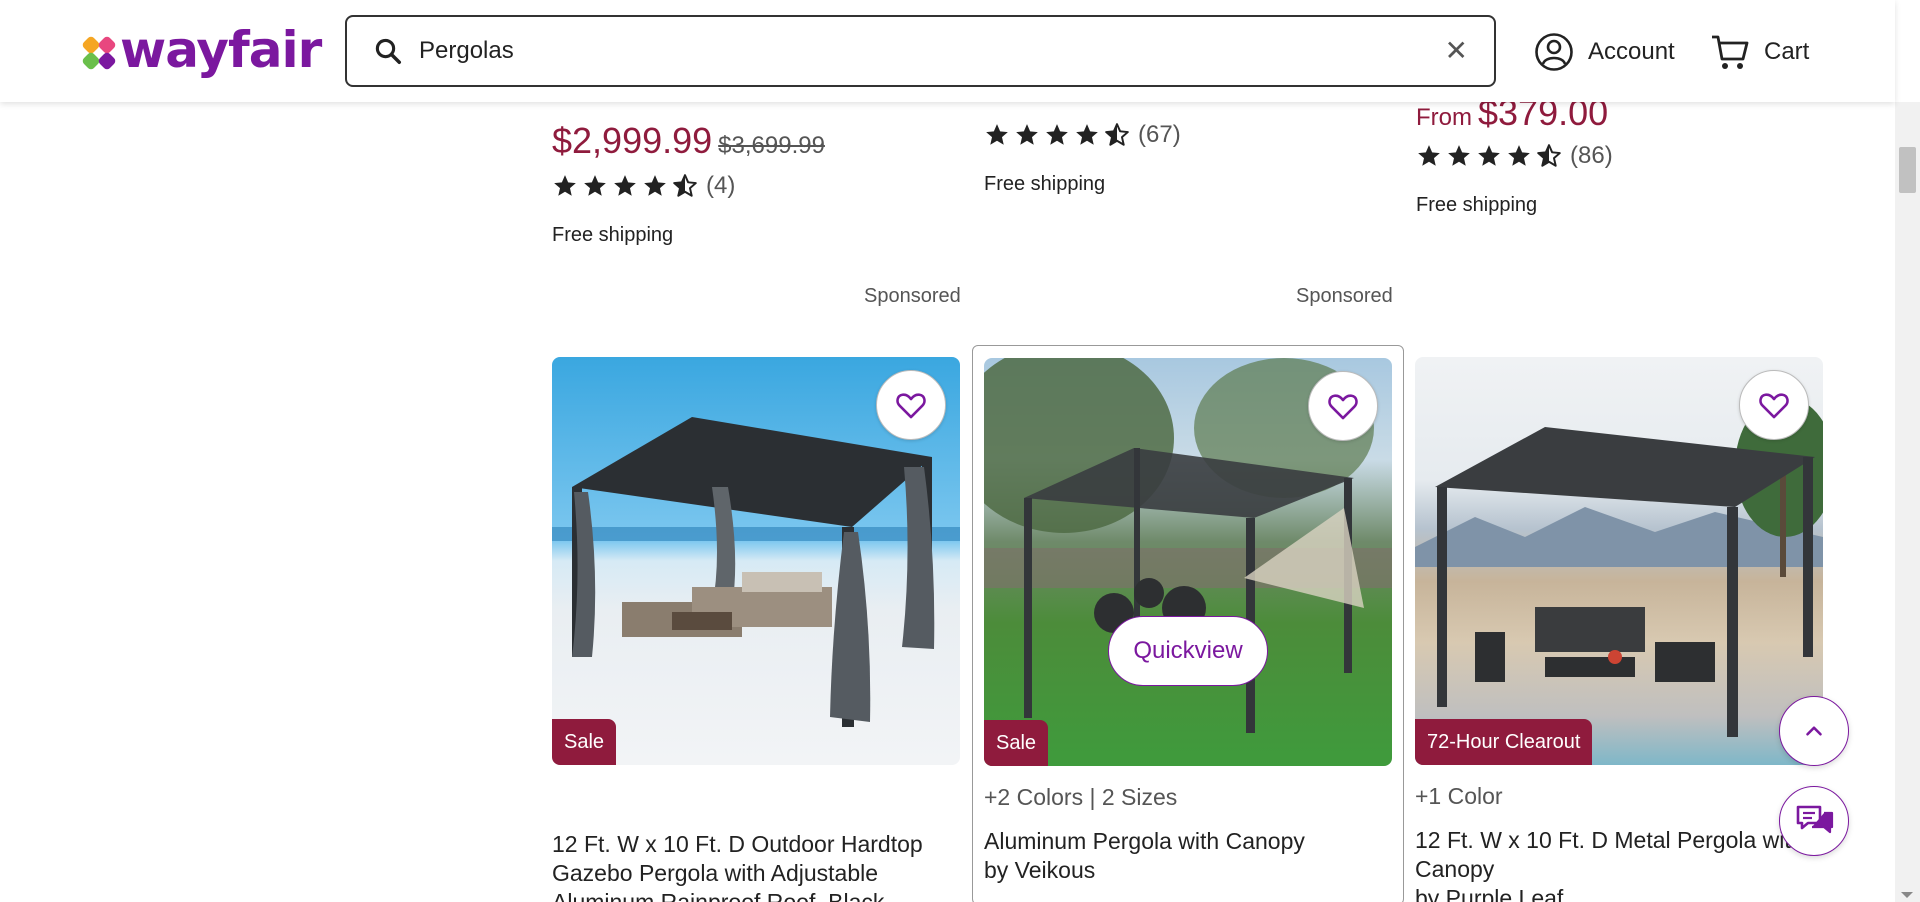  What do you see at coordinates (1444, 117) in the screenshot?
I see `from-label: From` at bounding box center [1444, 117].